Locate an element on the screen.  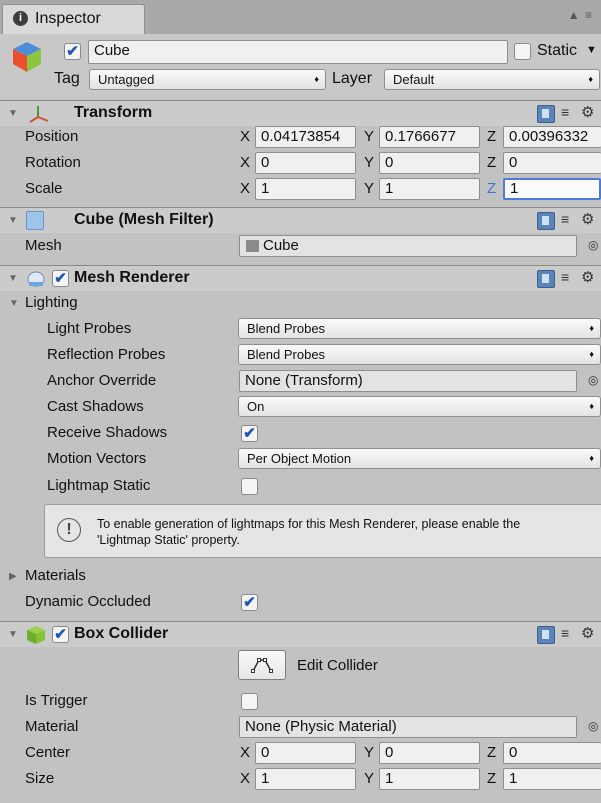
center-y-field: 0 is located at coordinates (429, 753).